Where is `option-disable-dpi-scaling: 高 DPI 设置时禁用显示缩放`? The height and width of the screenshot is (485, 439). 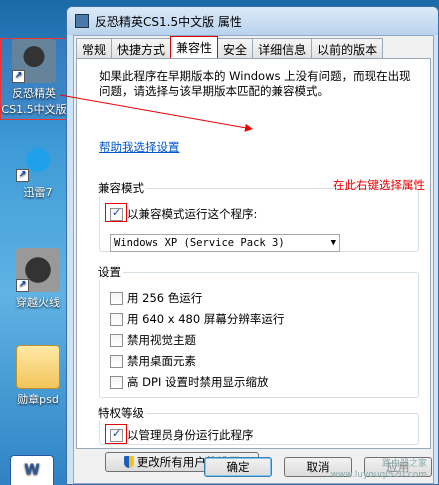
option-disable-dpi-scaling: 高 DPI 设置时禁用显示缩放 is located at coordinates (189, 382).